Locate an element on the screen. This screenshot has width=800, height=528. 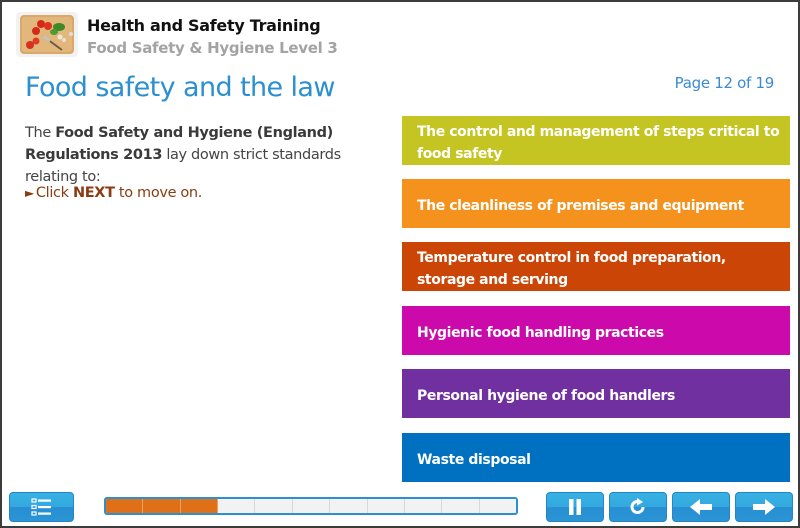
pause-icon is located at coordinates (575, 507).